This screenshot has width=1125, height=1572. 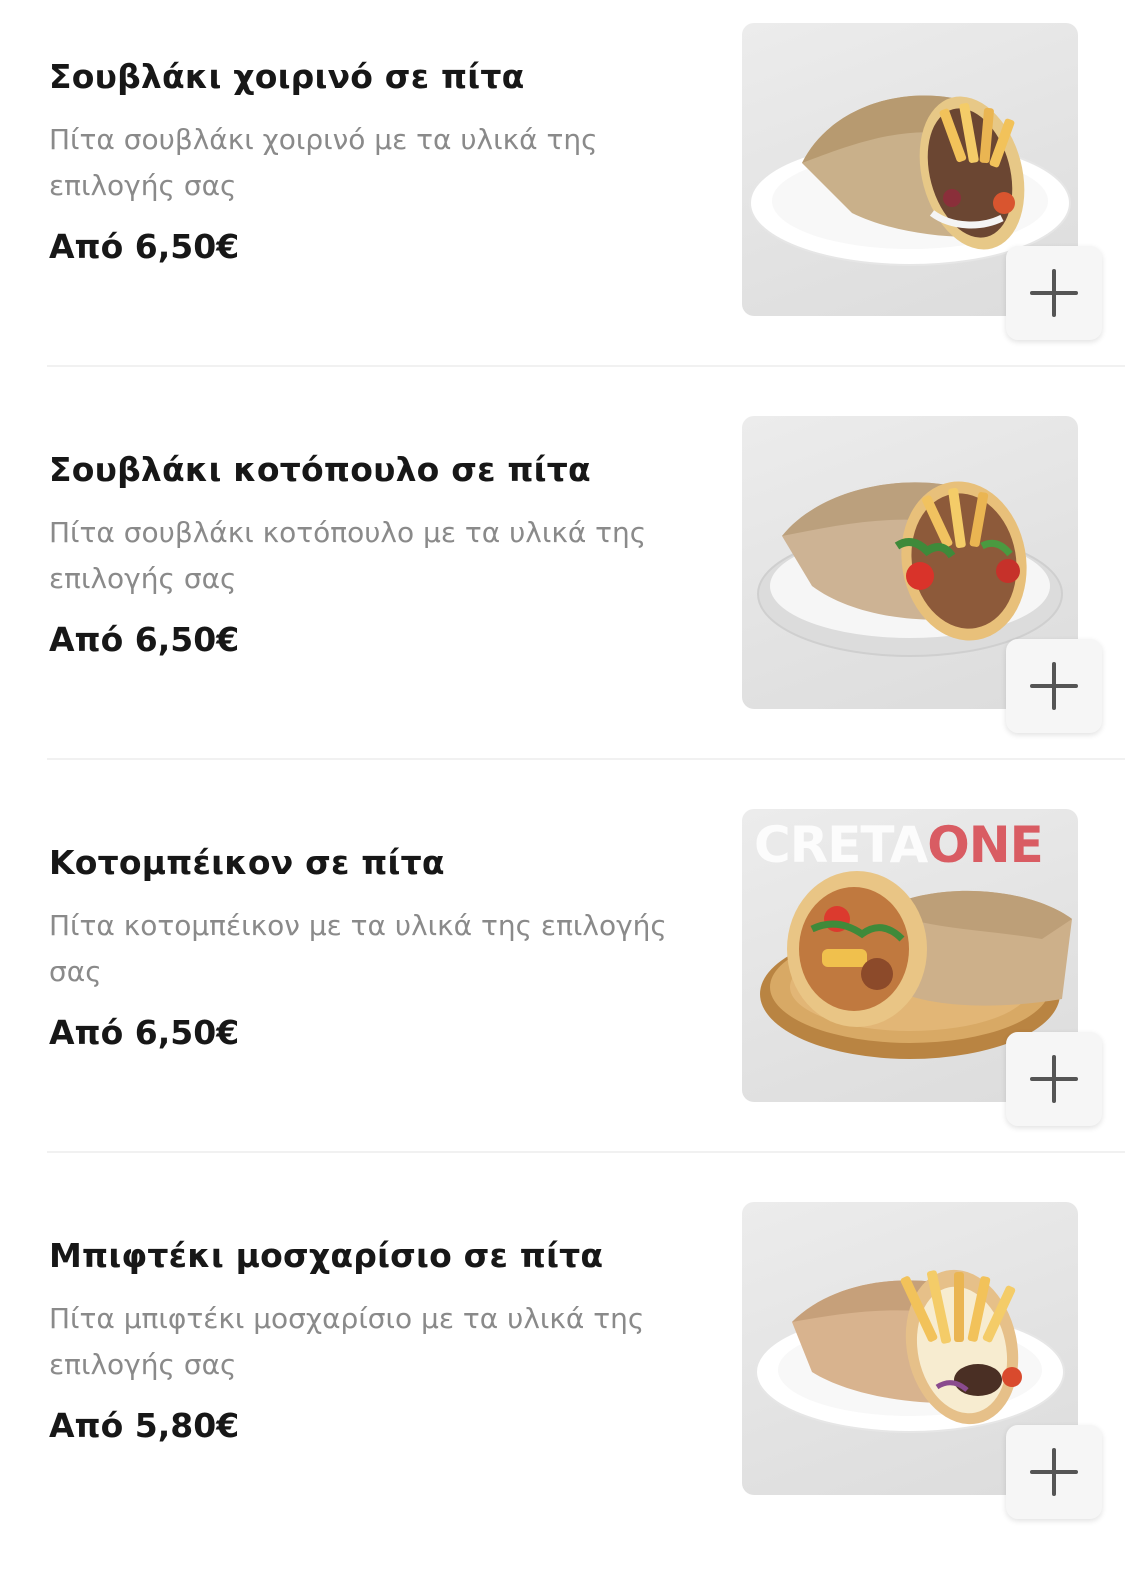 I want to click on watermark-logo: CRETAONE, so click(x=899, y=845).